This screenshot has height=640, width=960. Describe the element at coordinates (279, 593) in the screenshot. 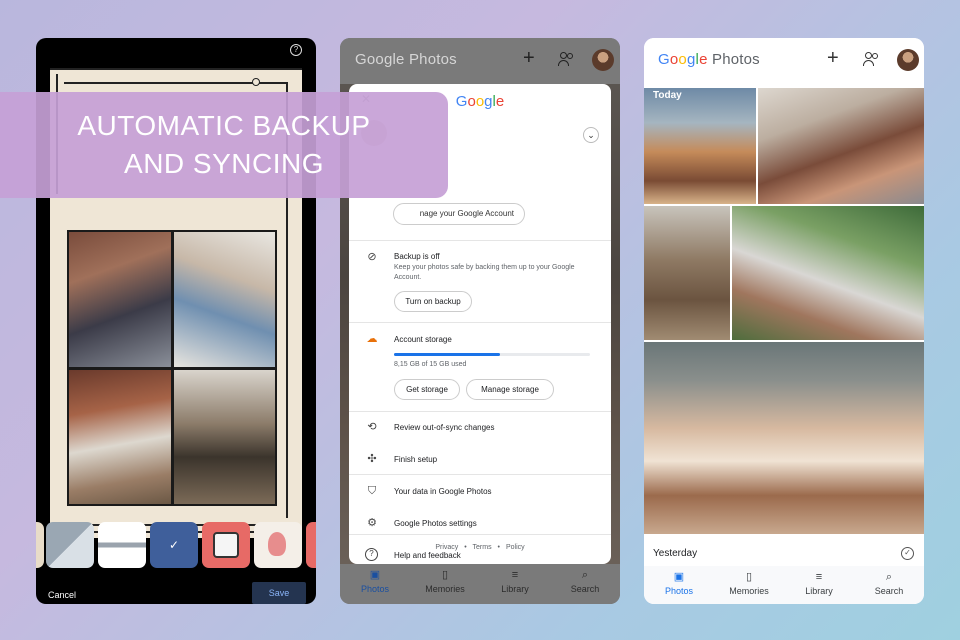

I see `save-button: Save` at that location.